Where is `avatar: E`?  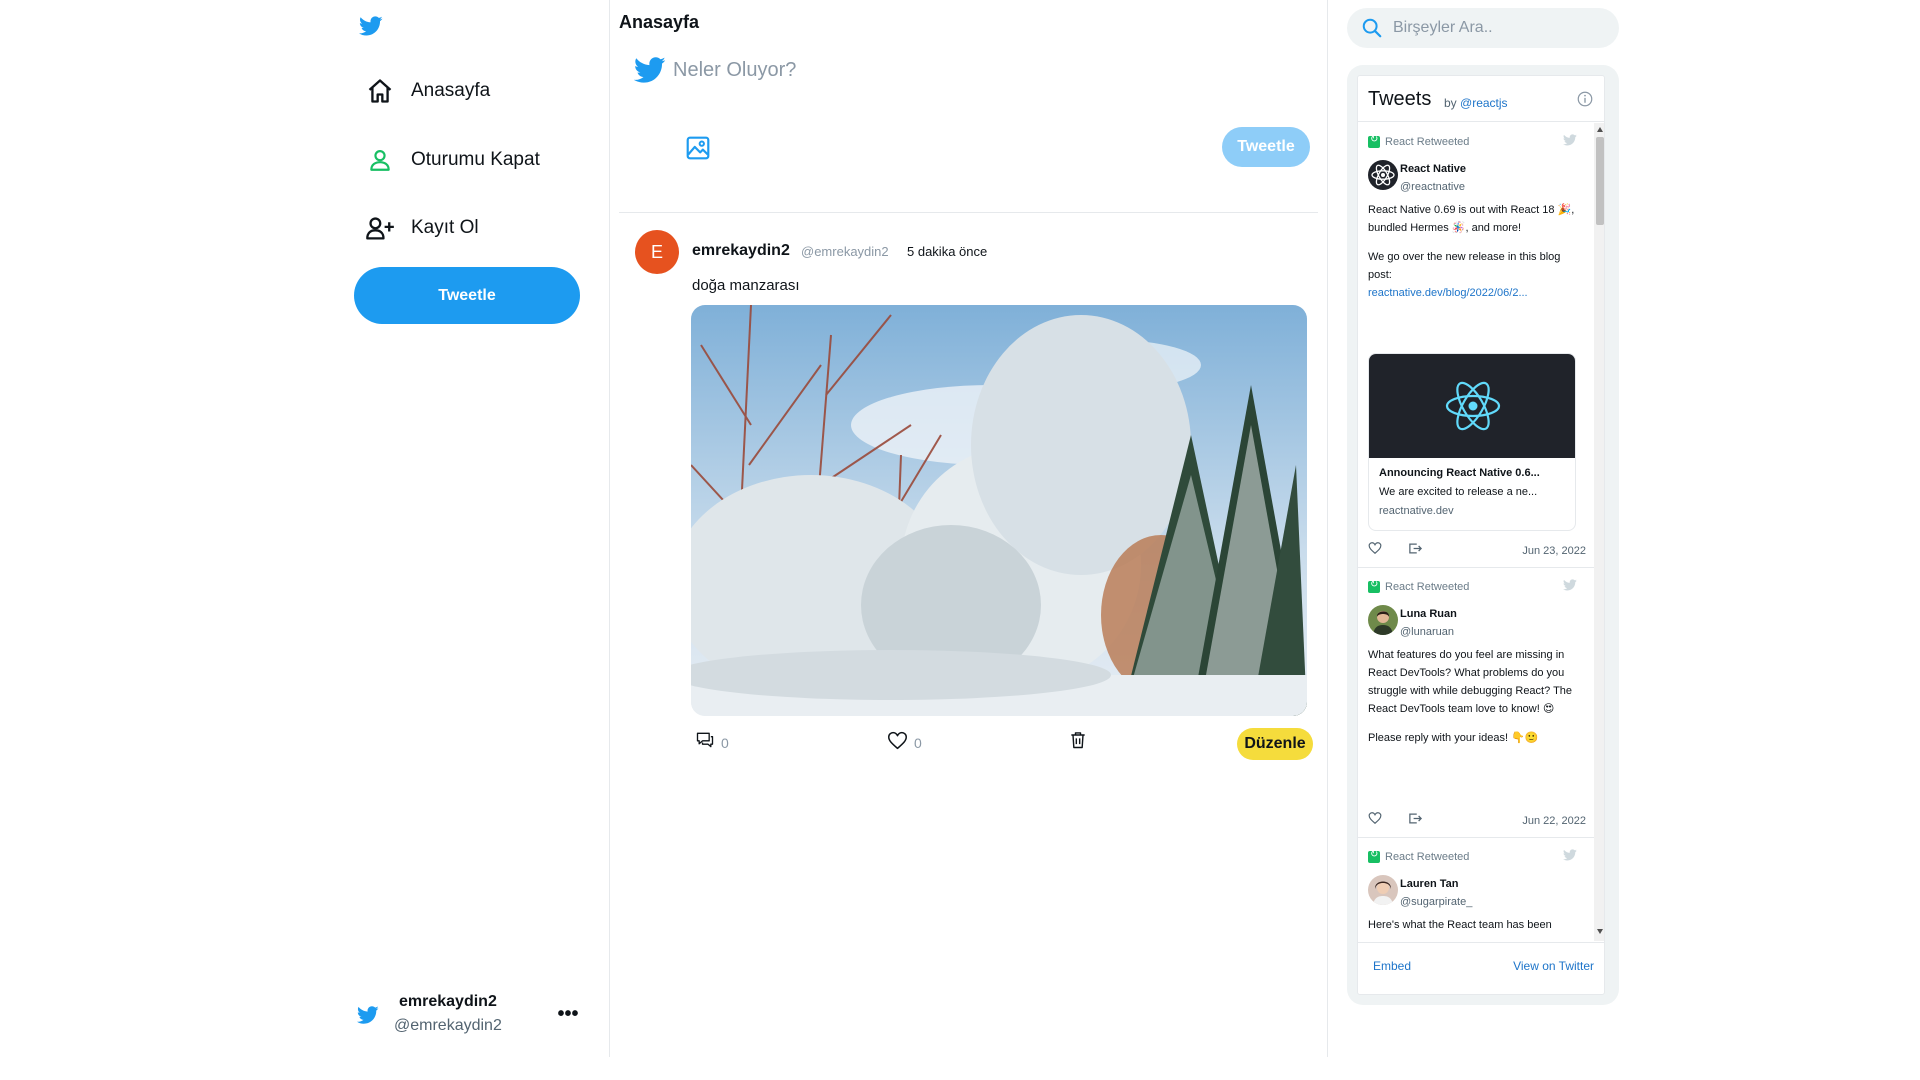
avatar: E is located at coordinates (657, 252).